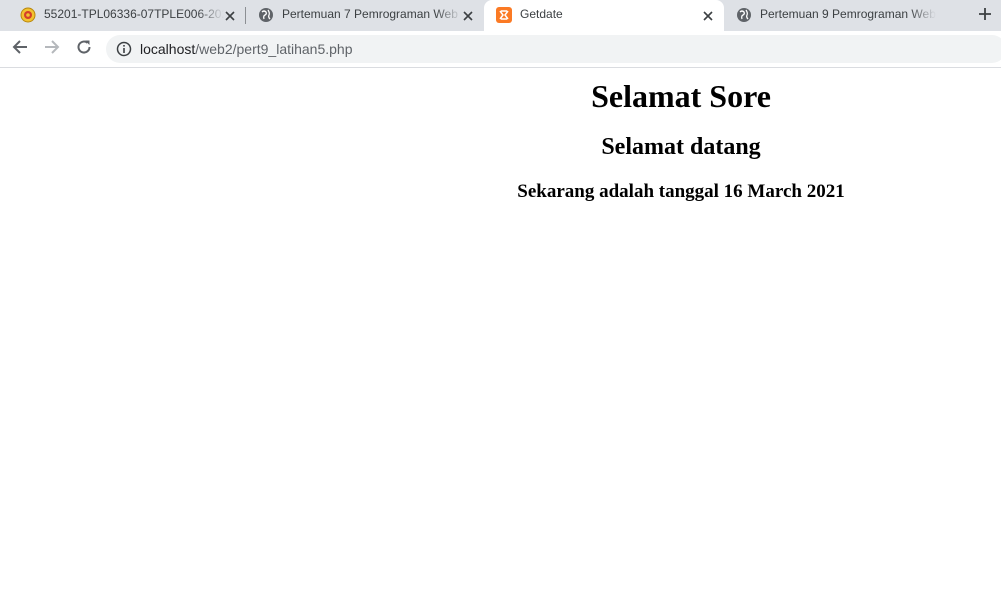  Describe the element at coordinates (372, 14) in the screenshot. I see `tab-title: Pertemuan 7 Pemrograman Web 2` at that location.